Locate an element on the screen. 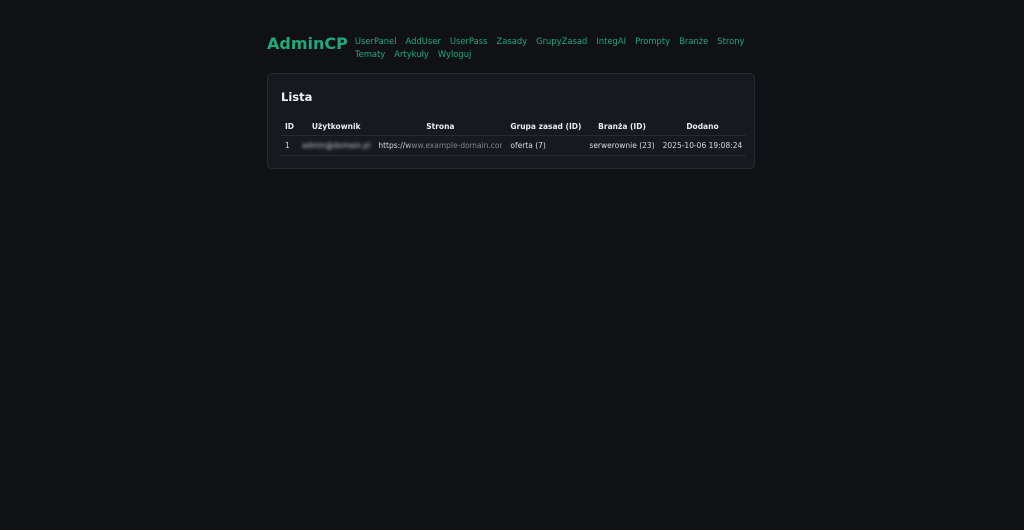  cell-added: 2025-10-06 19:08:24 is located at coordinates (702, 145).